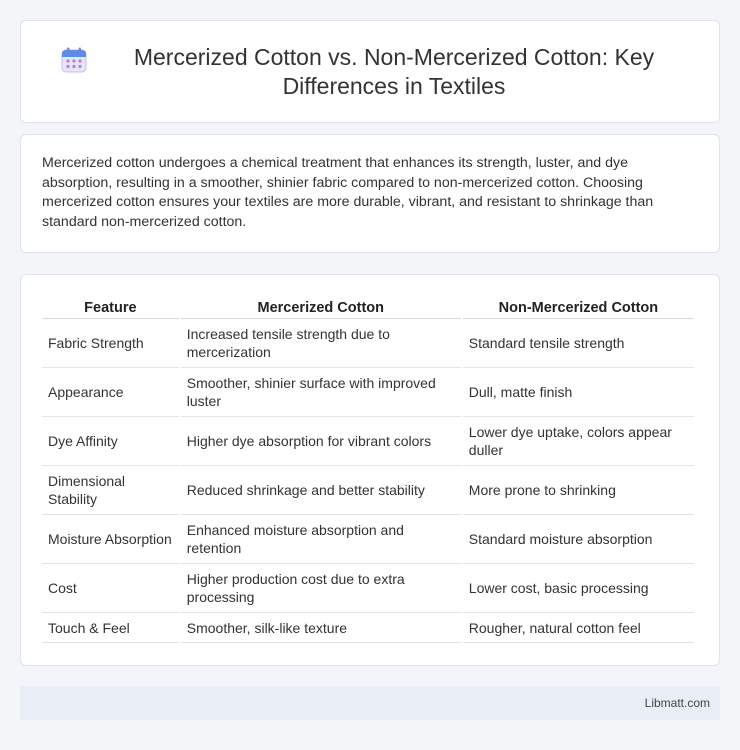 The width and height of the screenshot is (740, 750). What do you see at coordinates (74, 59) in the screenshot?
I see `calendar-icon` at bounding box center [74, 59].